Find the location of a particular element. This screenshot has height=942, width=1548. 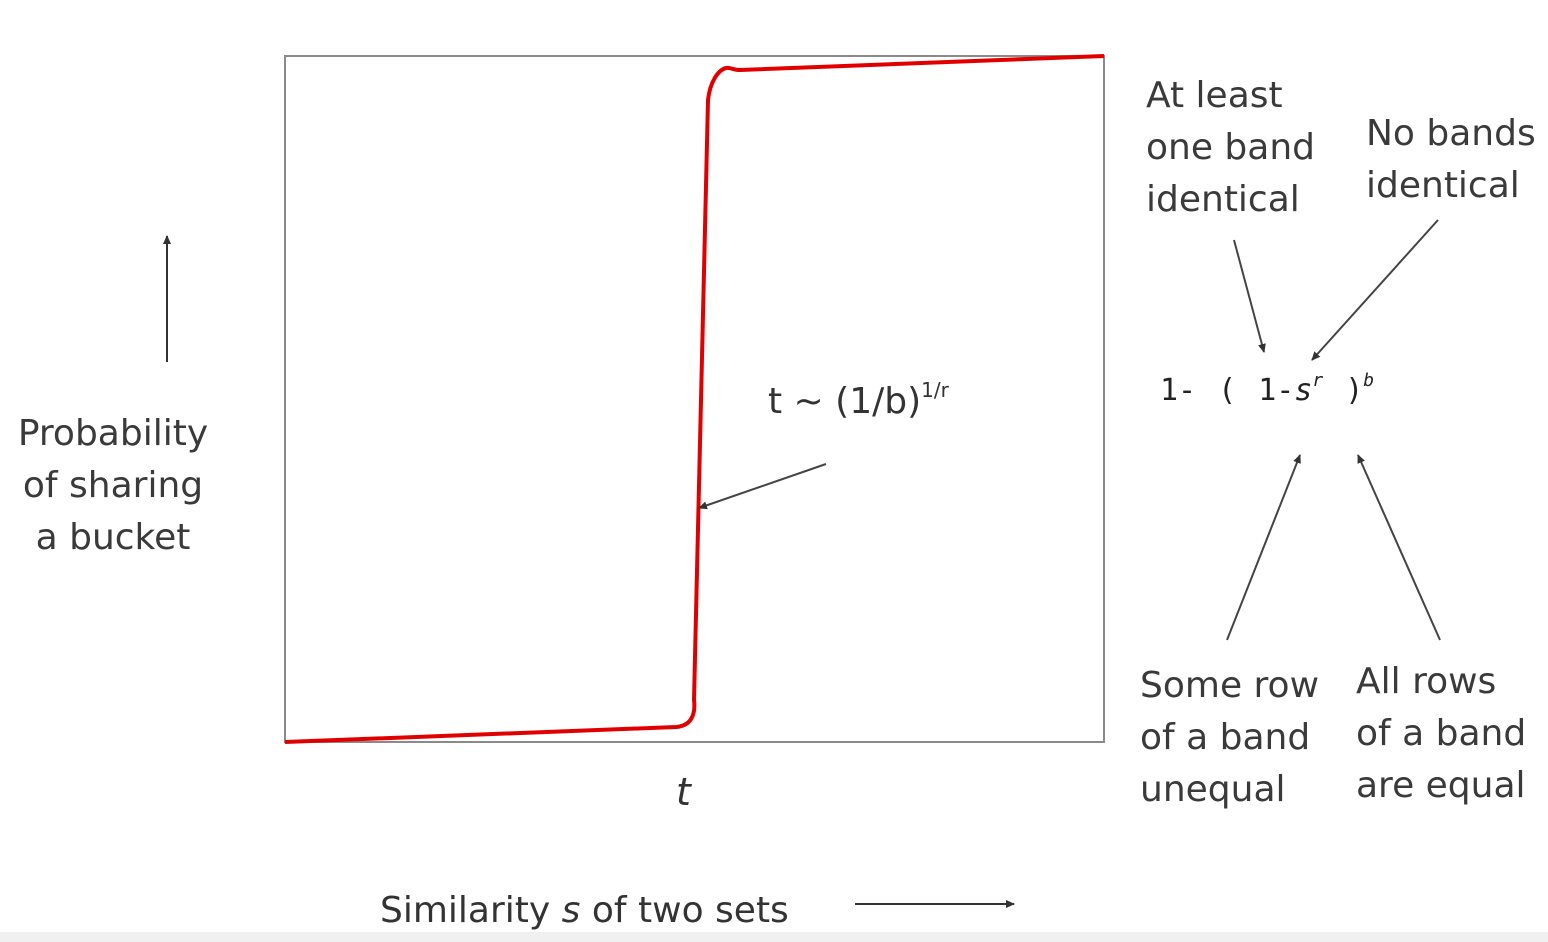

y-axis-label-line: of sharing is located at coordinates (113, 485).